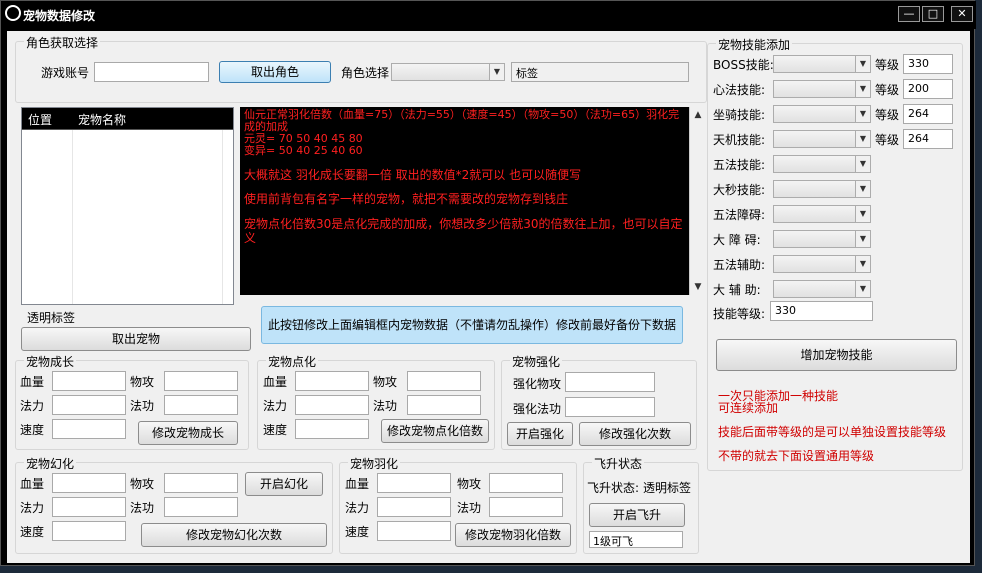  I want to click on col-position: 位置, so click(40, 119).